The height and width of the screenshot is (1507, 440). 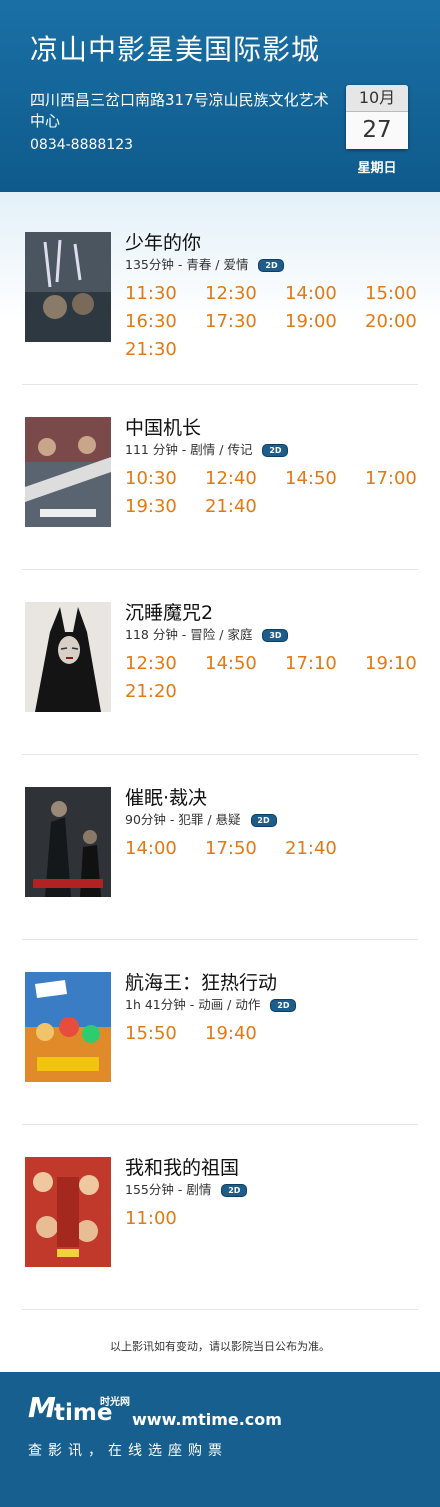 What do you see at coordinates (231, 848) in the screenshot?
I see `showtime: 17:50` at bounding box center [231, 848].